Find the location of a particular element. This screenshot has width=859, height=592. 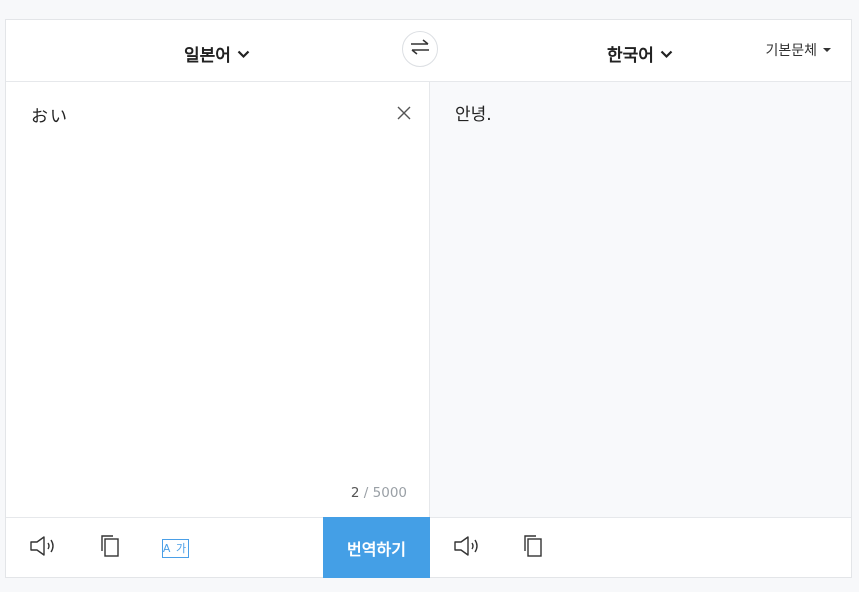

source-listen-button is located at coordinates (43, 548).